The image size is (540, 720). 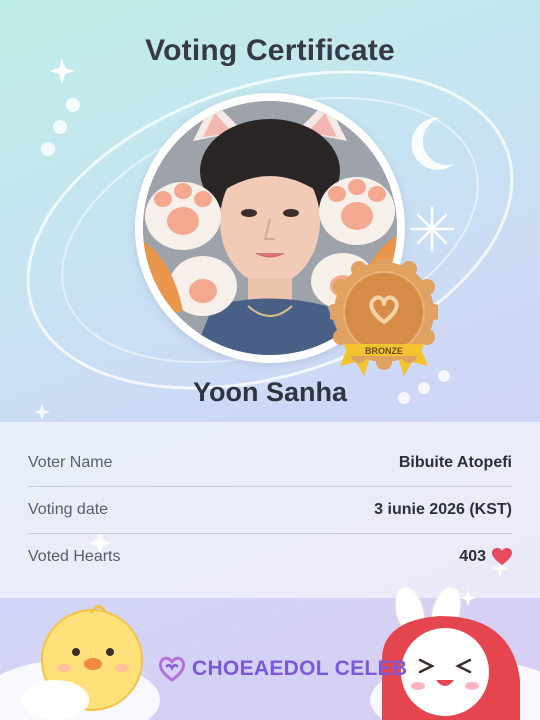 I want to click on voted-hearts-label: Voted Hearts, so click(x=74, y=556).